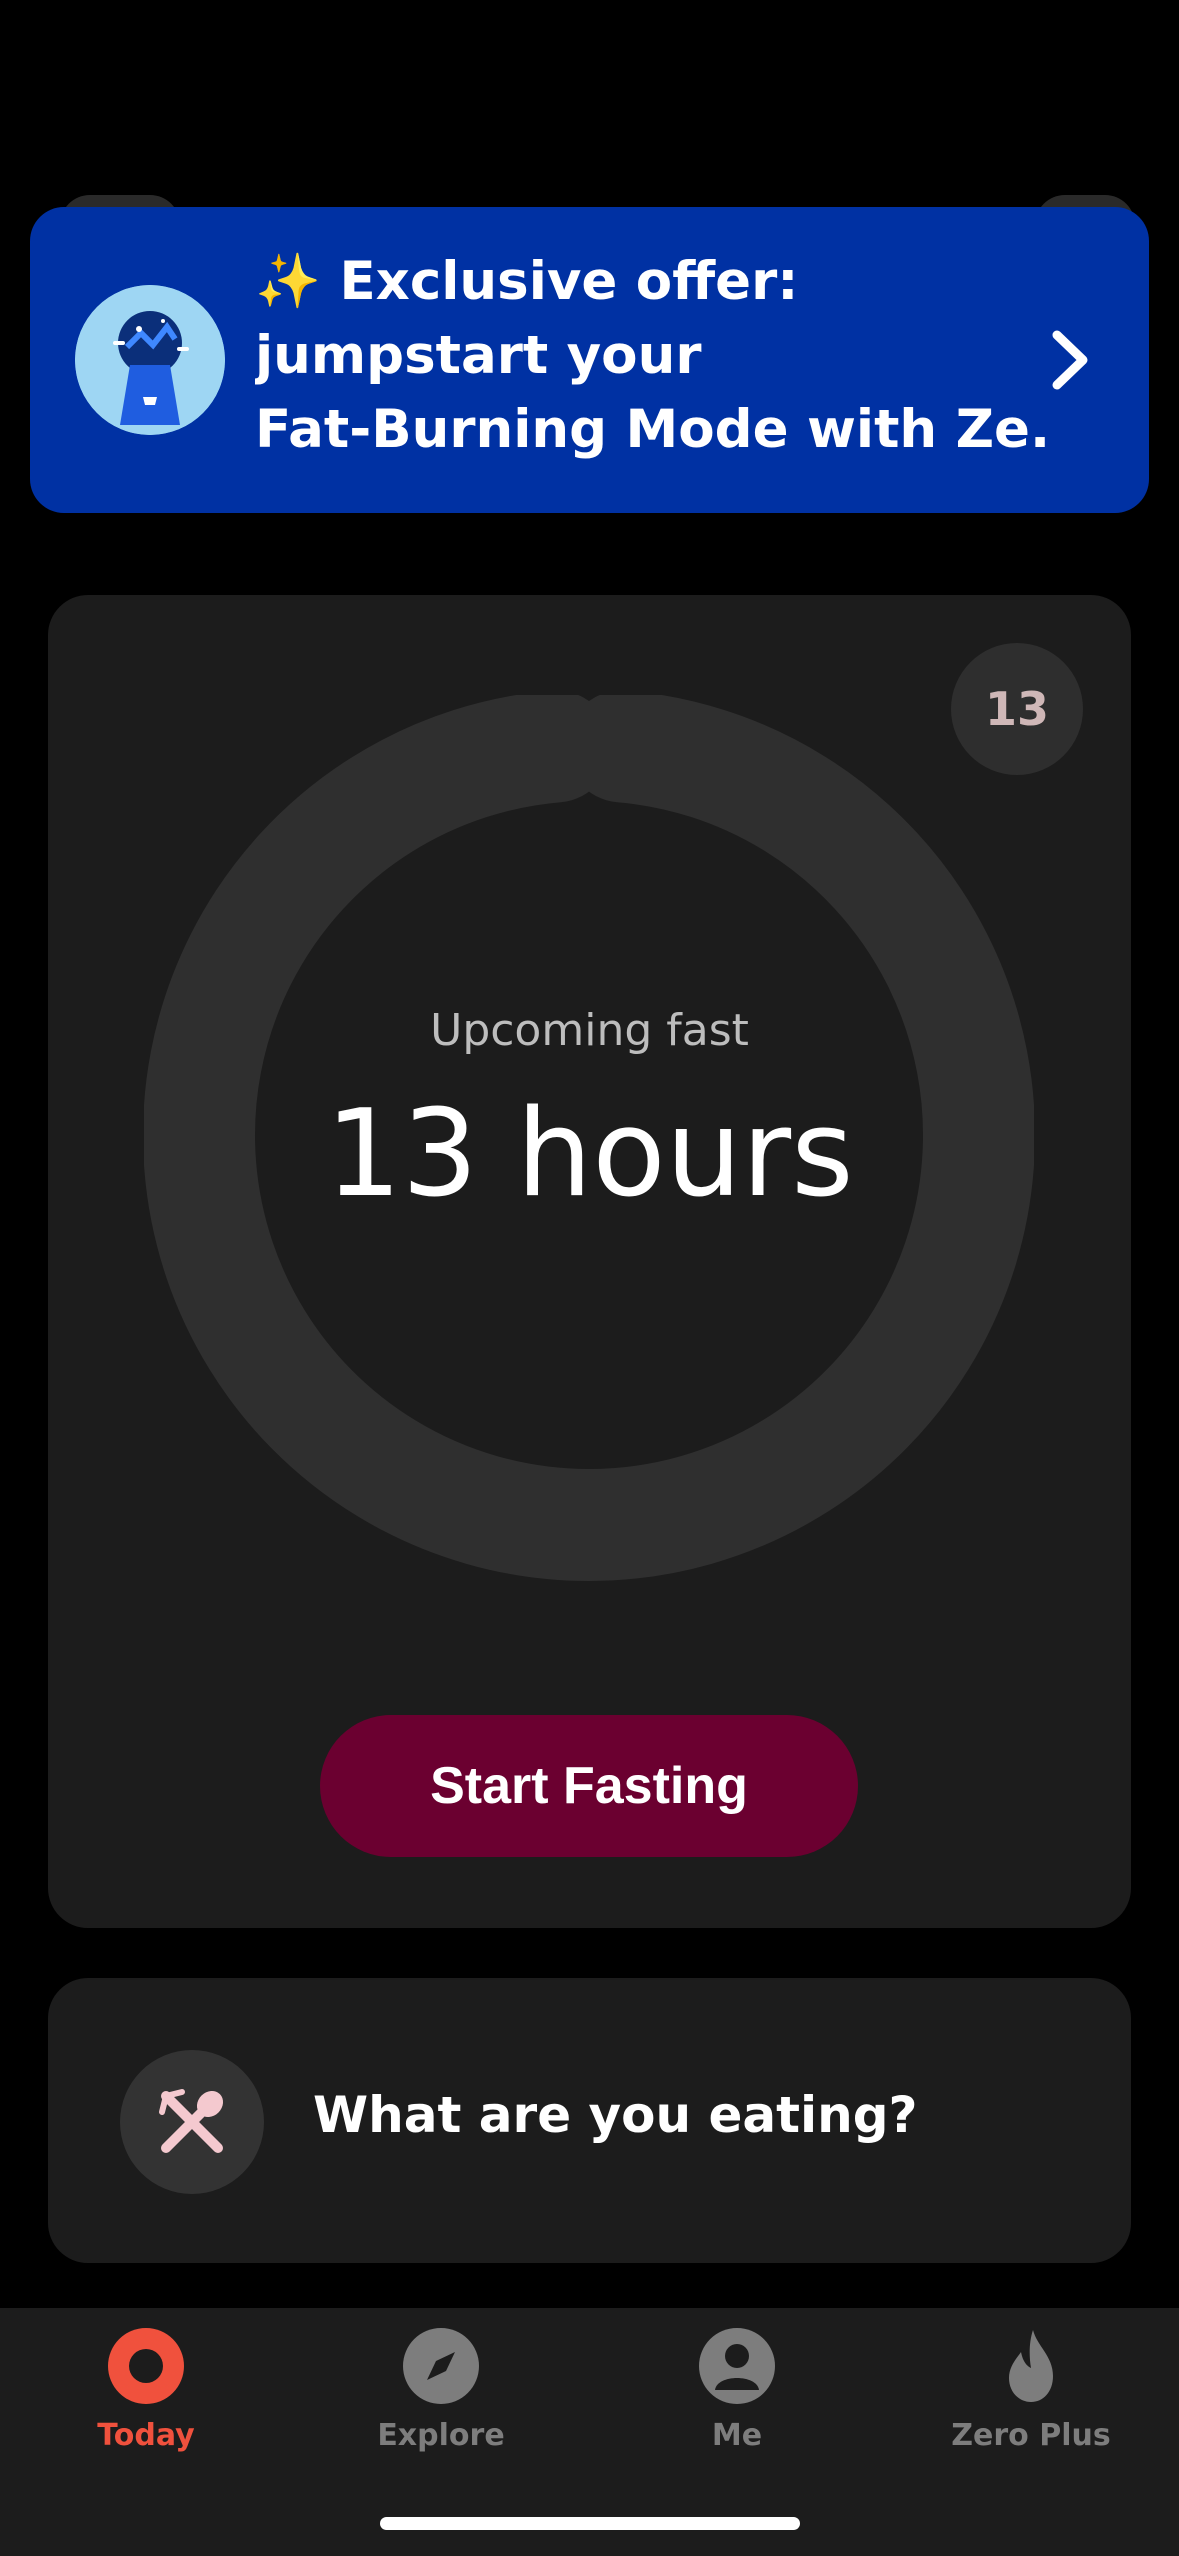 Image resolution: width=1179 pixels, height=2556 pixels. I want to click on home-indicator, so click(590, 2523).